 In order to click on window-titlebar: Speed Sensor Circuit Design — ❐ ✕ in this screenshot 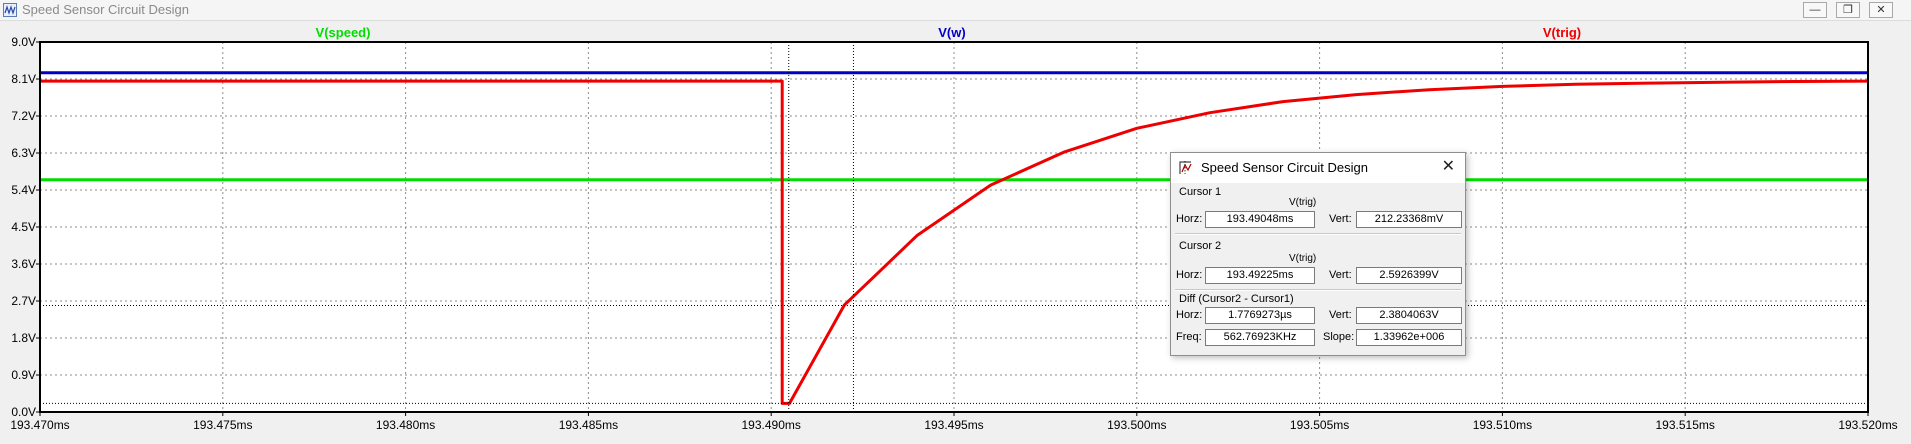, I will do `click(955, 10)`.